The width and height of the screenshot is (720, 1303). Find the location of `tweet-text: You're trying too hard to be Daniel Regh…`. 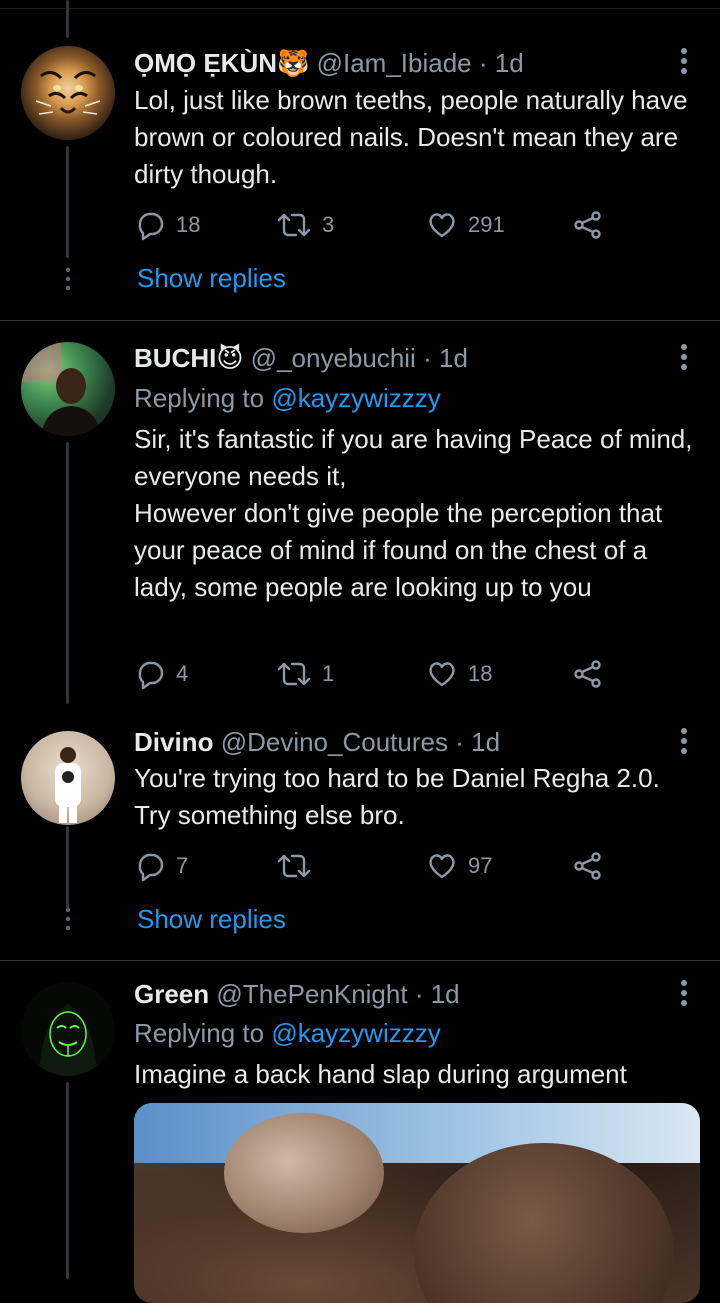

tweet-text: You're trying too hard to be Daniel Regh… is located at coordinates (397, 796).